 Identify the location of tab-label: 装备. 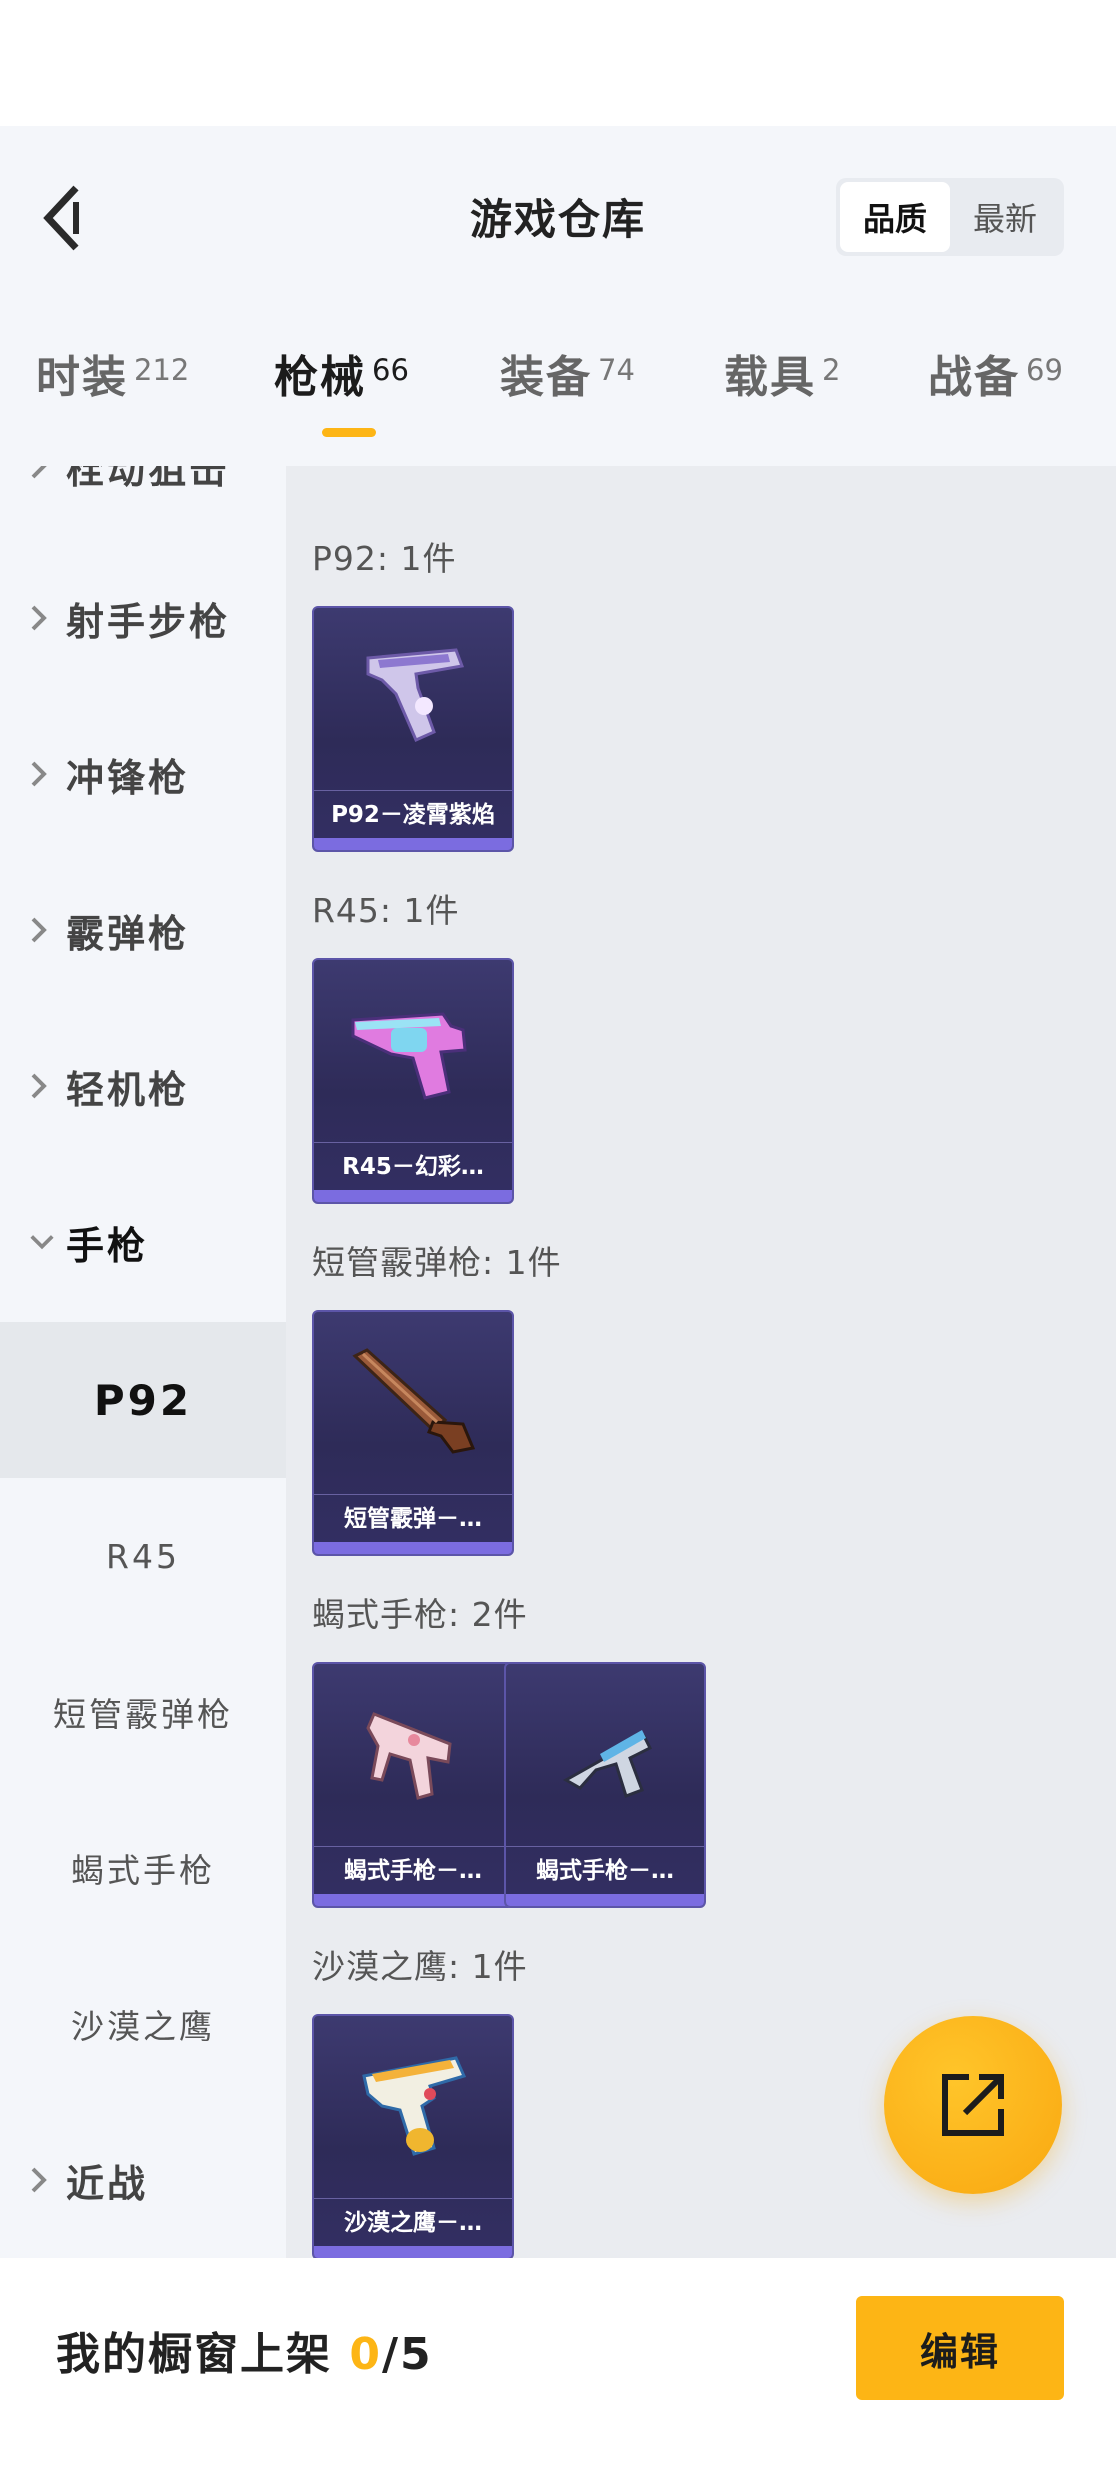
(546, 377).